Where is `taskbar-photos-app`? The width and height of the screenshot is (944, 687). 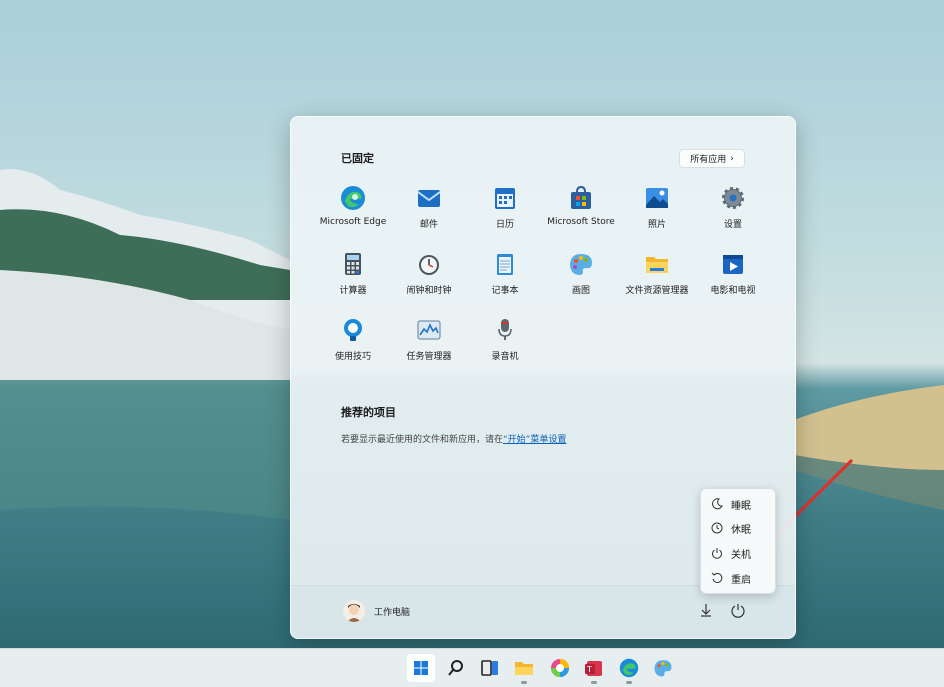
taskbar-photos-app is located at coordinates (560, 668).